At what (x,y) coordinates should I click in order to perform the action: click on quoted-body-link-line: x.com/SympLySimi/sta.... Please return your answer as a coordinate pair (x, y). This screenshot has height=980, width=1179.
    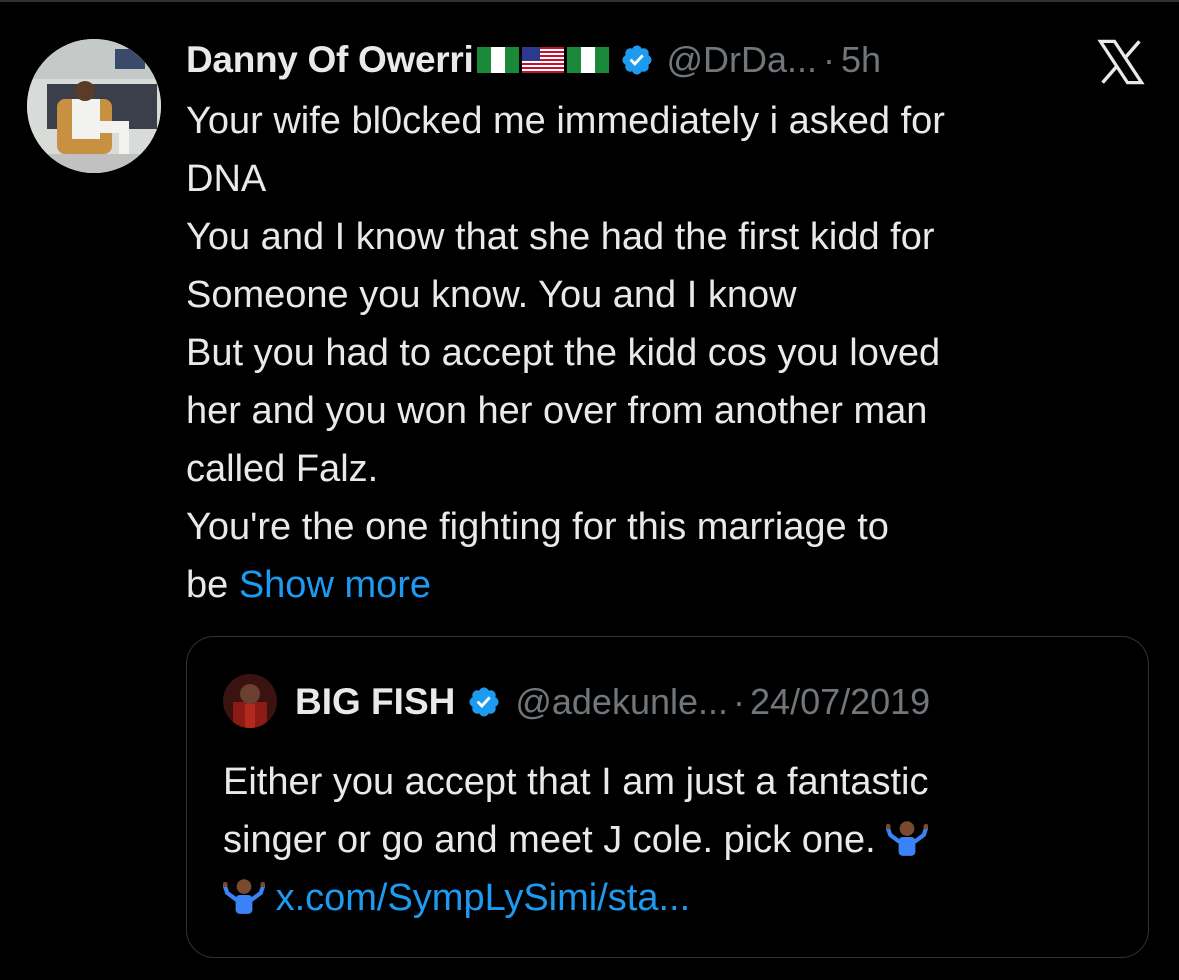
    Looking at the image, I should click on (673, 898).